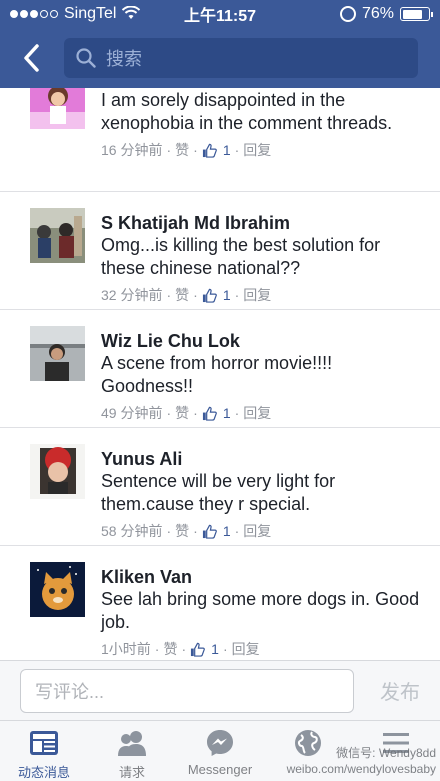 The image size is (440, 781). Describe the element at coordinates (261, 577) in the screenshot. I see `comment-author: Kliken Van` at that location.